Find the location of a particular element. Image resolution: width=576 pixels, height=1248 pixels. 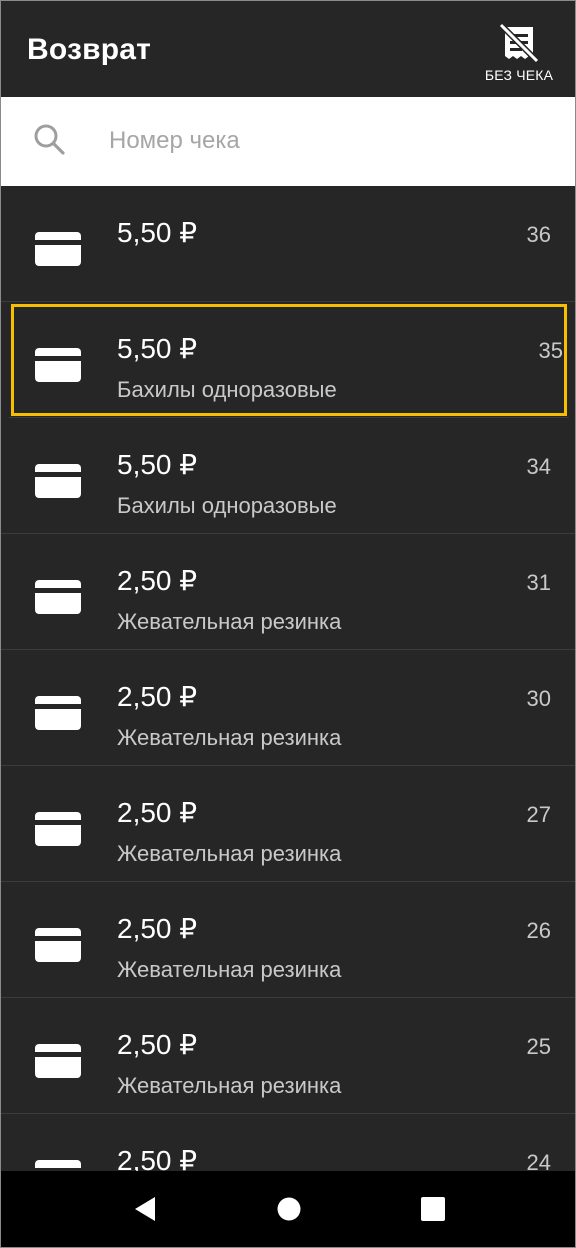

app-bar: Возврат БЕЗ ЧЕКА is located at coordinates (288, 49).